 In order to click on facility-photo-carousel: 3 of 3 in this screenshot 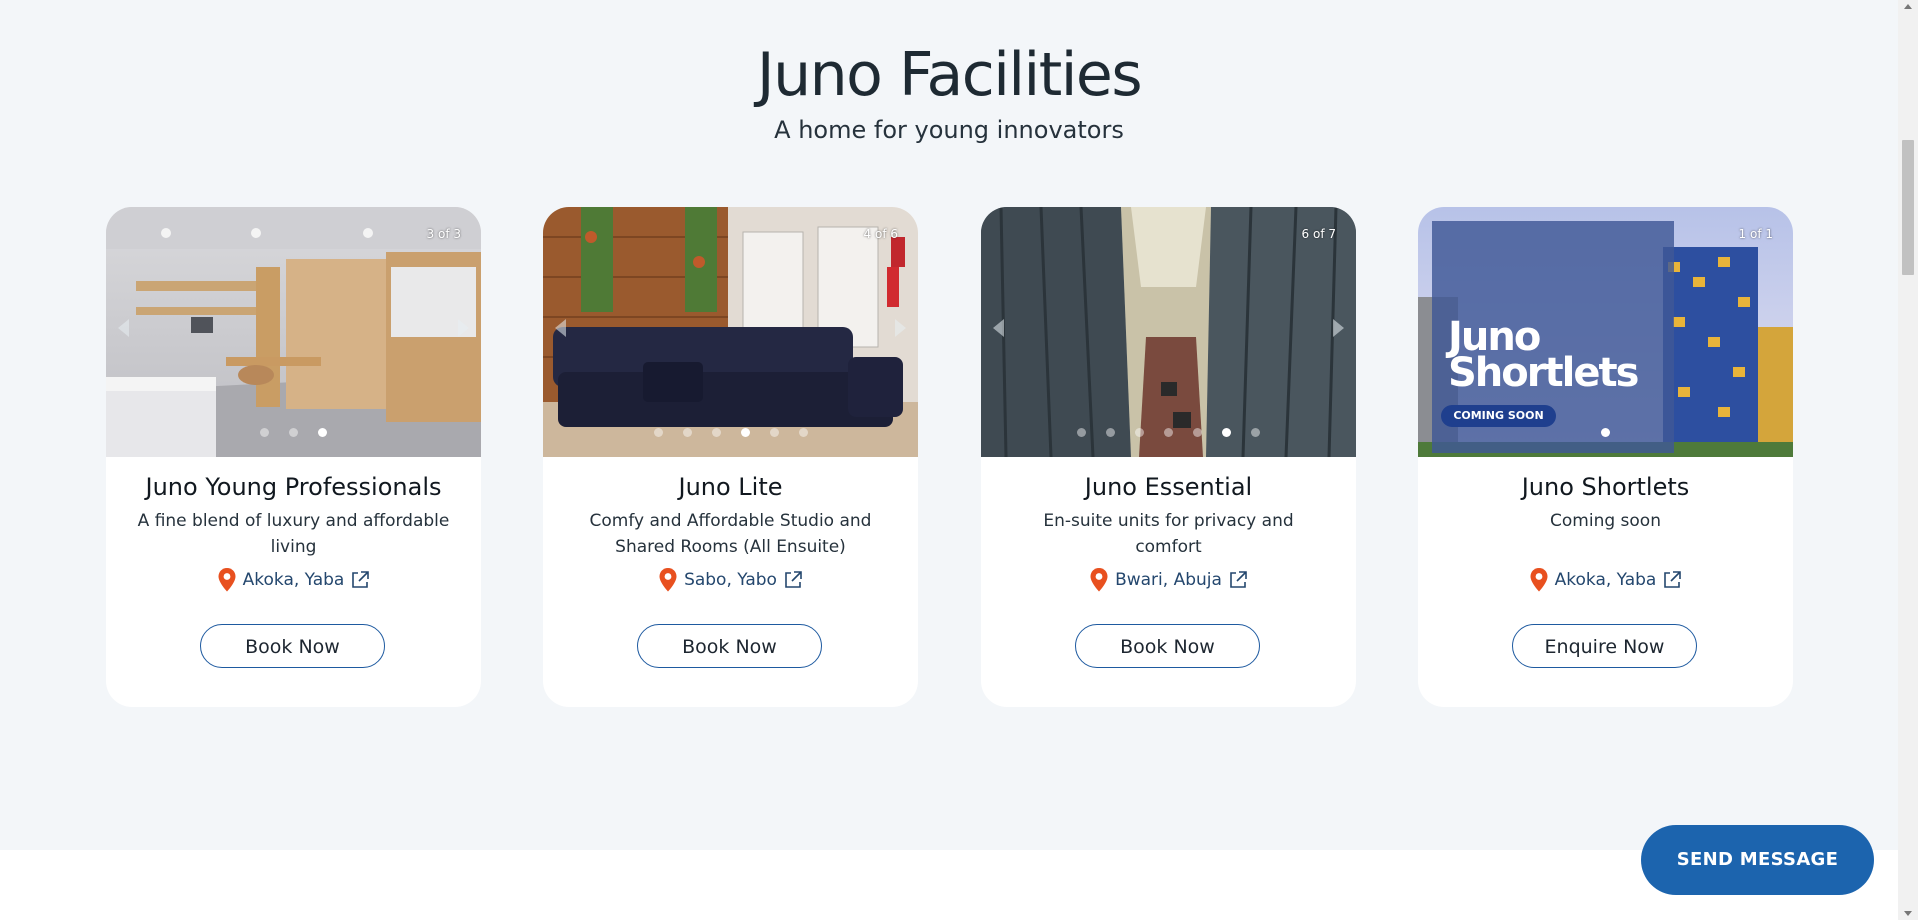, I will do `click(293, 332)`.